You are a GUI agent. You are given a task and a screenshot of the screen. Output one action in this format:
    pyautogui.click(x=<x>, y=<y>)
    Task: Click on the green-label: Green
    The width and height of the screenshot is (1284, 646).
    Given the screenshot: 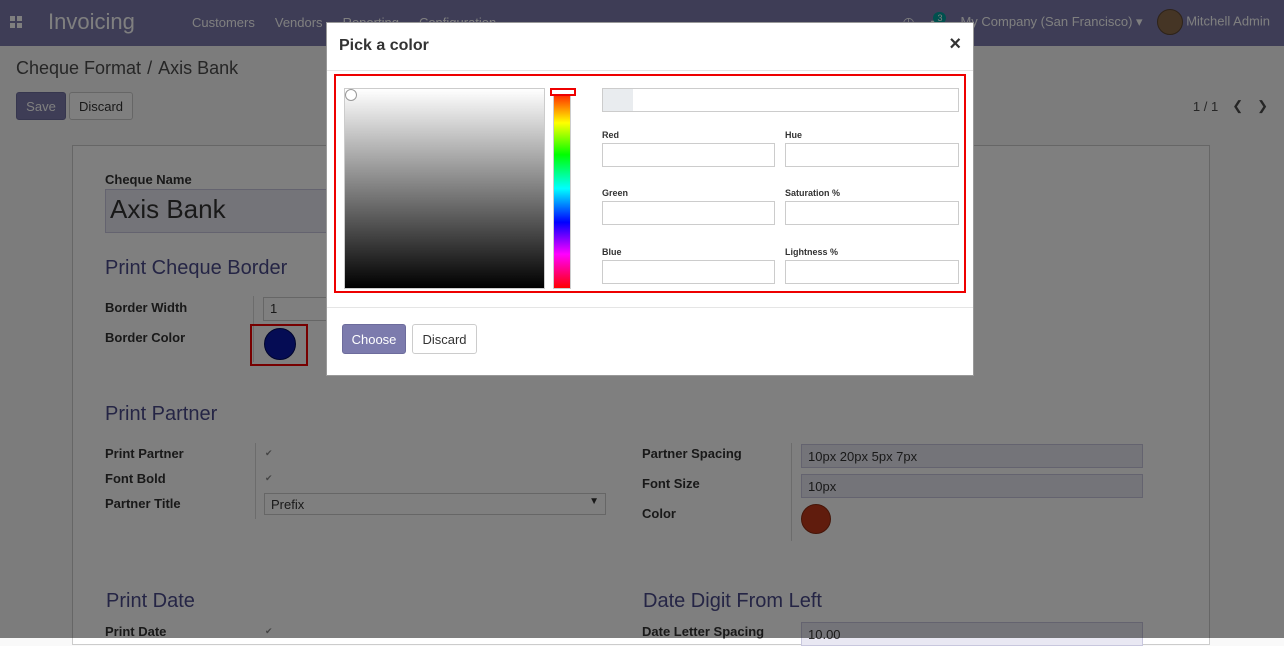 What is the action you would take?
    pyautogui.click(x=615, y=193)
    